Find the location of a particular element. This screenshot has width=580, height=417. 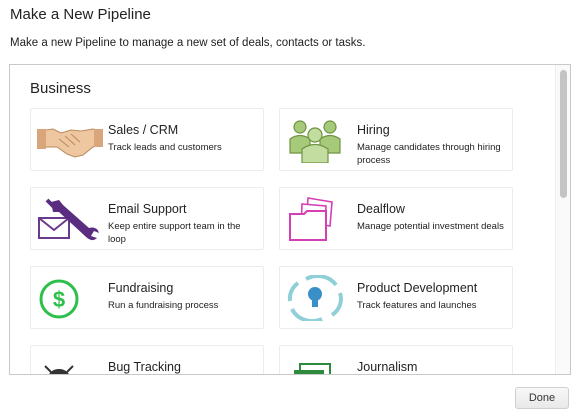

card-title: Product Development is located at coordinates (417, 288).